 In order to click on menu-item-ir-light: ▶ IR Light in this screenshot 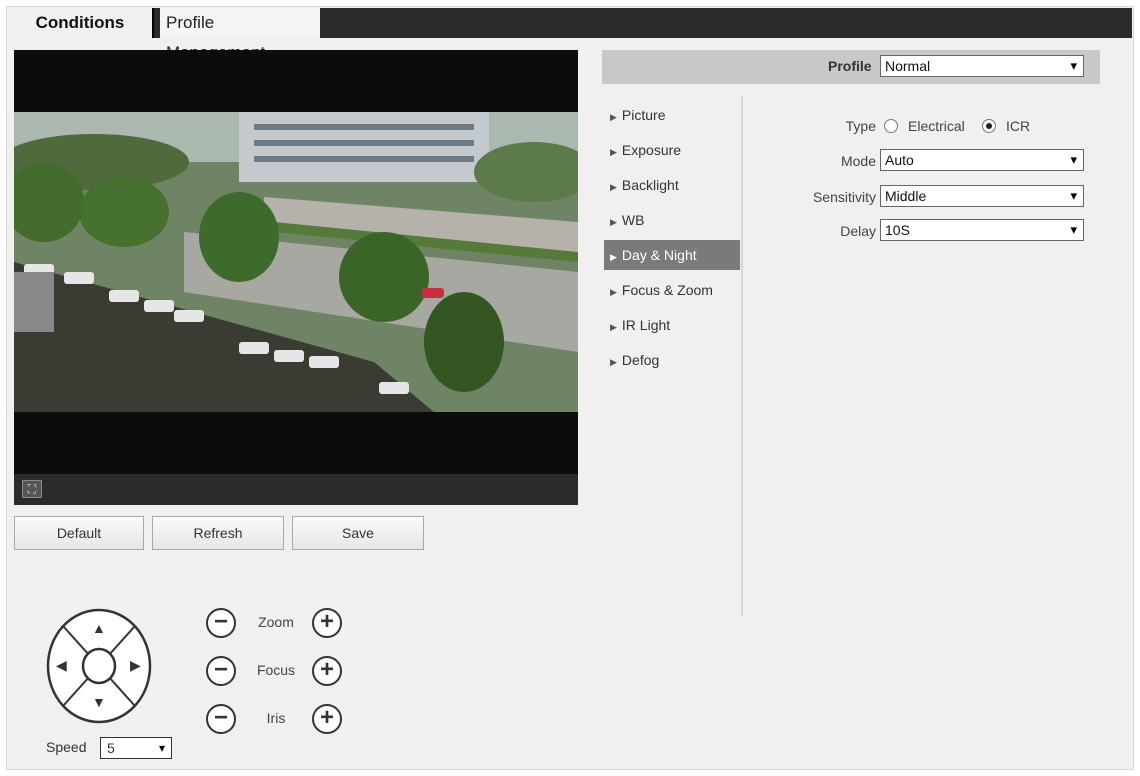, I will do `click(672, 325)`.